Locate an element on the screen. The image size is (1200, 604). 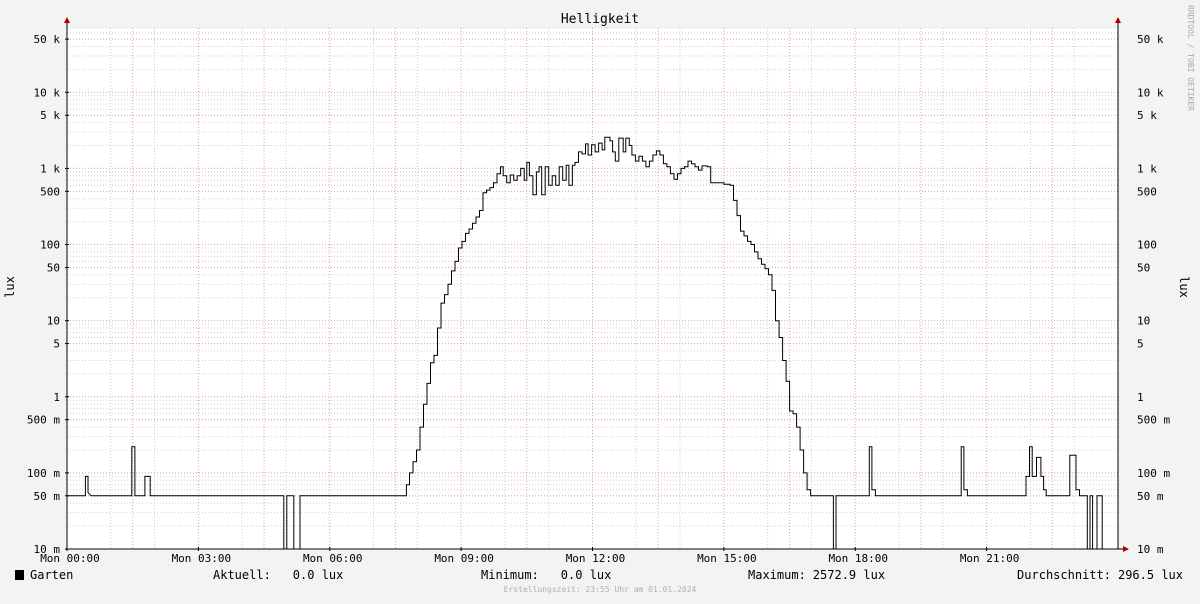
y-tick-label-left: 10 k is located at coordinates (47, 92).